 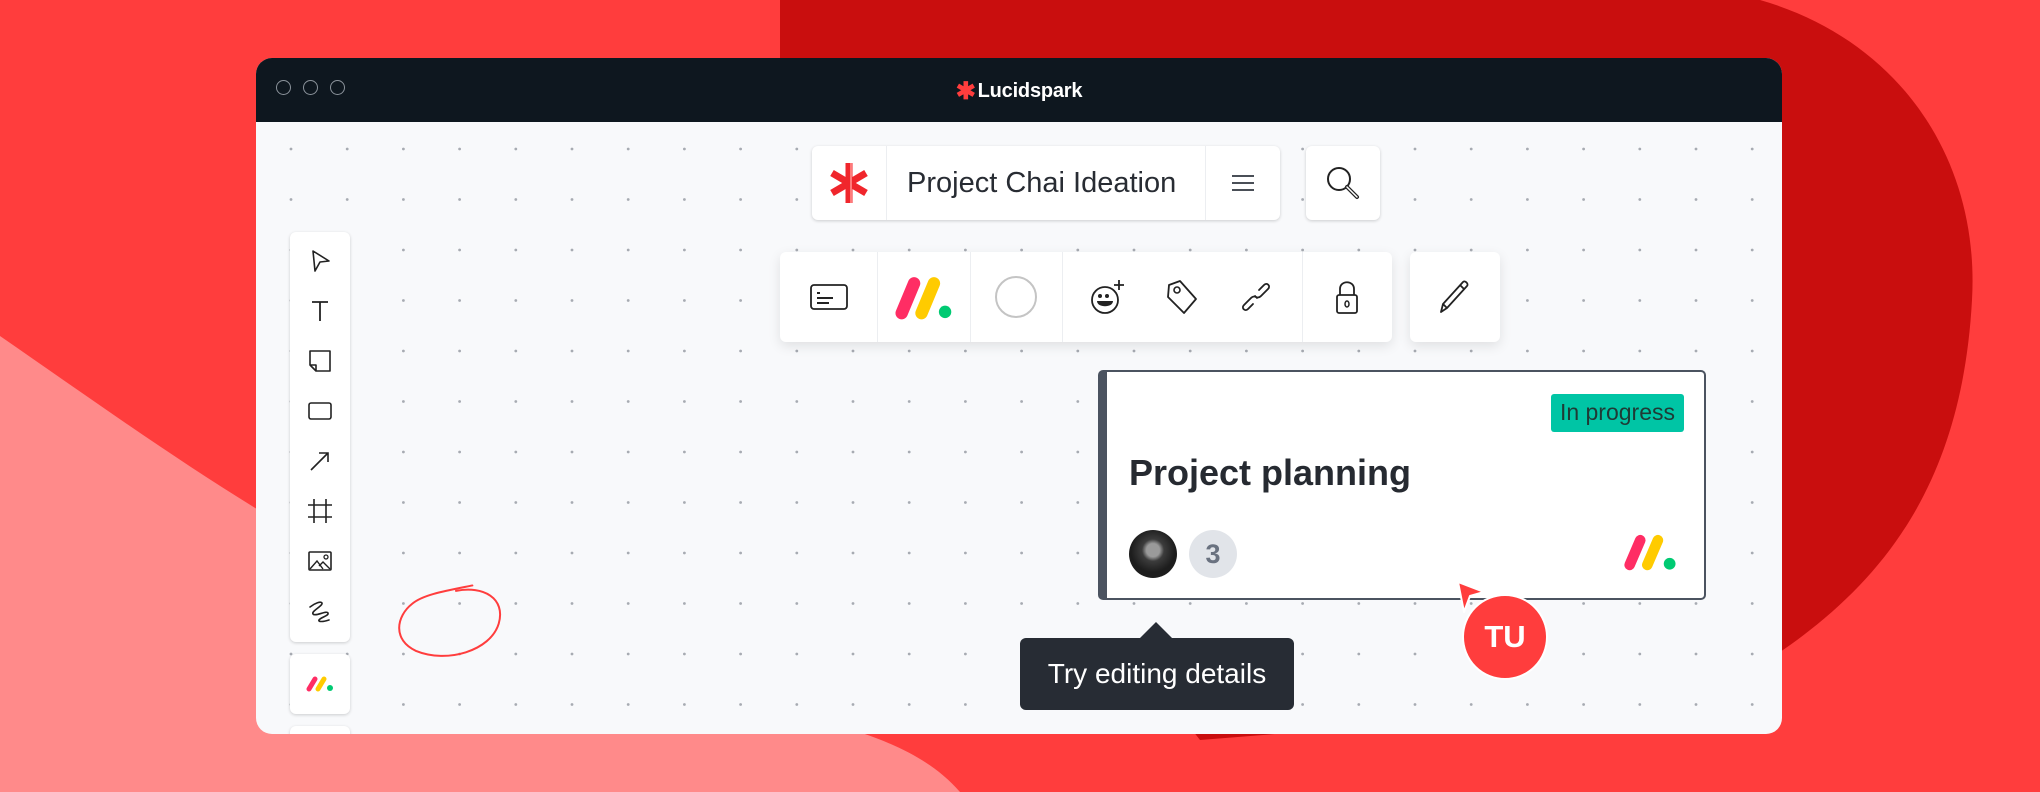 What do you see at coordinates (1455, 297) in the screenshot?
I see `edit-button` at bounding box center [1455, 297].